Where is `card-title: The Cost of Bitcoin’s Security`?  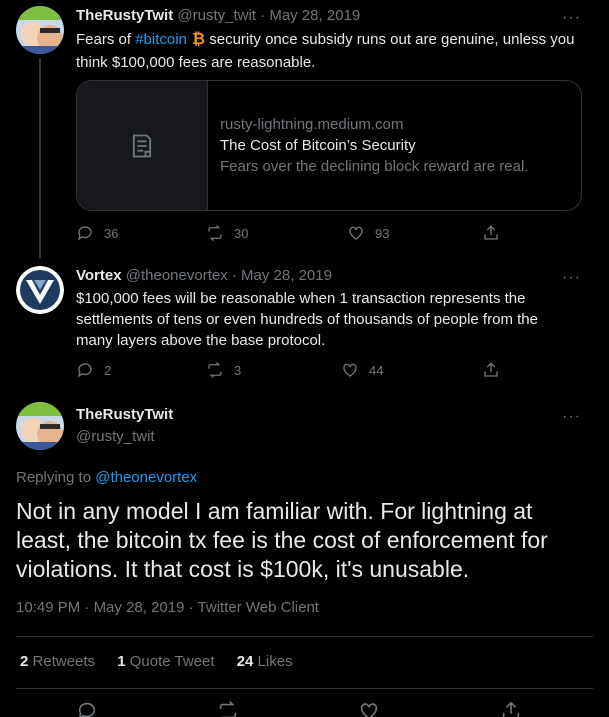
card-title: The Cost of Bitcoin’s Security is located at coordinates (318, 145).